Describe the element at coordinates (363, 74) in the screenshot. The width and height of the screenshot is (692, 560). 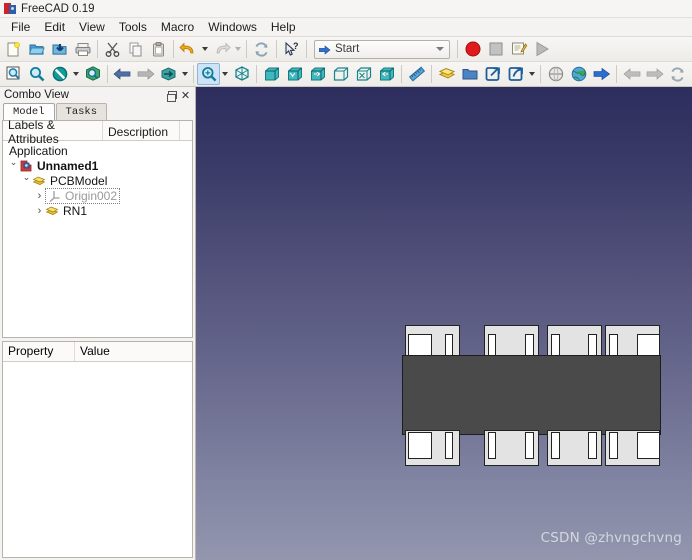
I see `view-bottom-button` at that location.